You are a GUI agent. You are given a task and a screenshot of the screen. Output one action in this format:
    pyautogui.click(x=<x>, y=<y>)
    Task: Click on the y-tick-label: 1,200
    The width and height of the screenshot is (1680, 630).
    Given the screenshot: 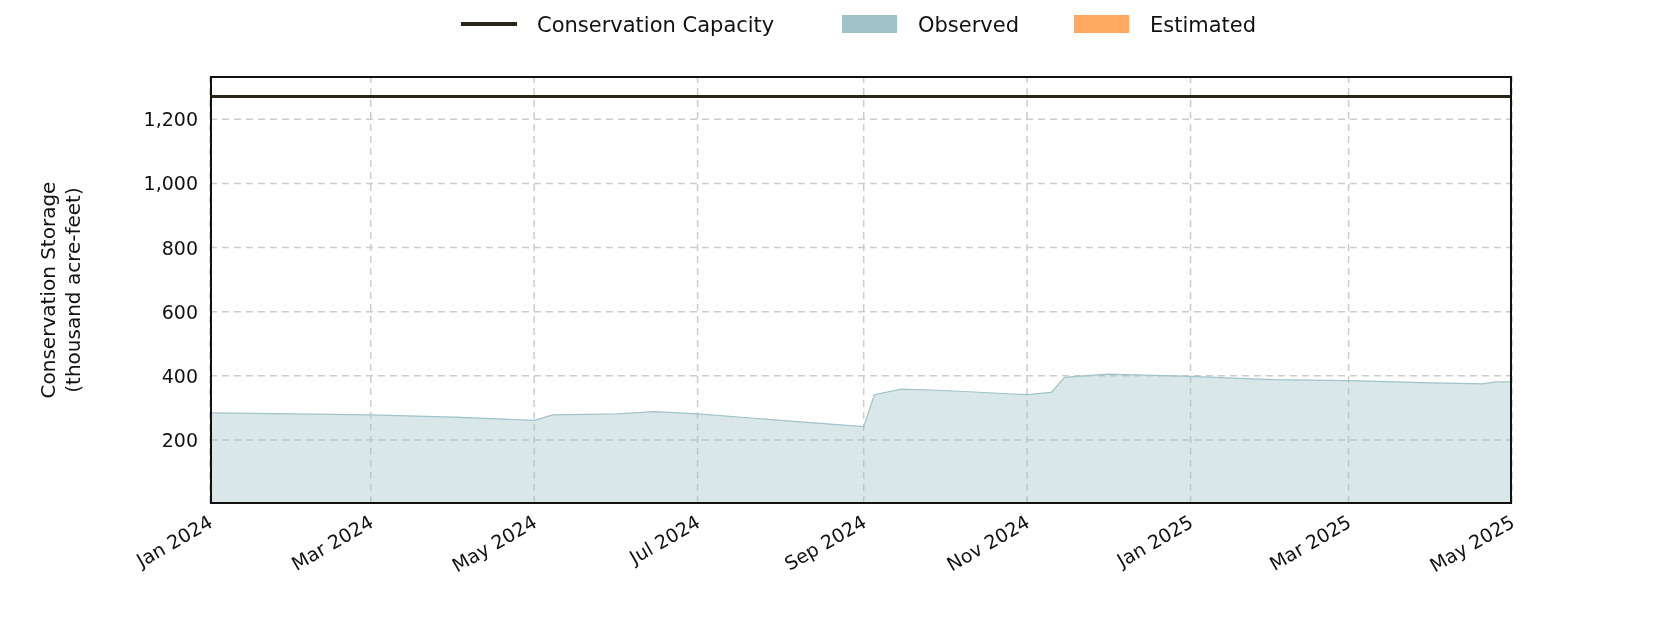 What is the action you would take?
    pyautogui.click(x=170, y=119)
    